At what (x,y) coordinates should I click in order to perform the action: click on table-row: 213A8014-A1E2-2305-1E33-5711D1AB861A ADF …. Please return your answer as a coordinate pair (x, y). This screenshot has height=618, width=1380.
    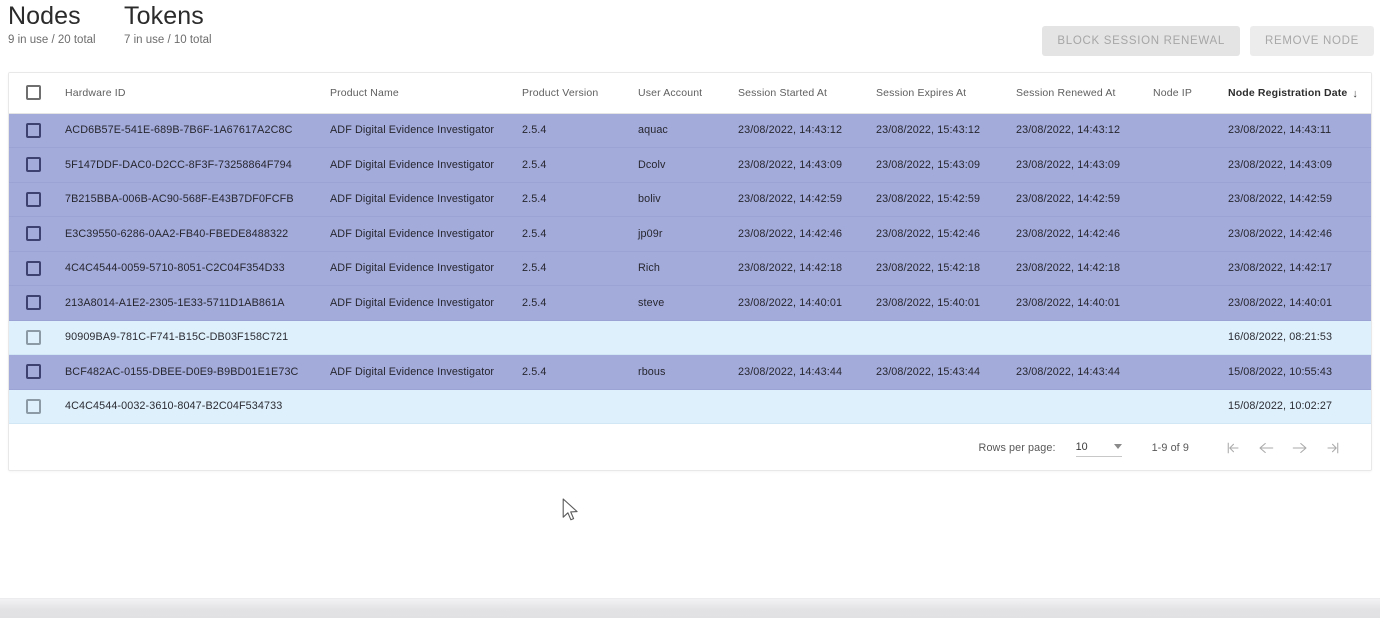
    Looking at the image, I should click on (690, 303).